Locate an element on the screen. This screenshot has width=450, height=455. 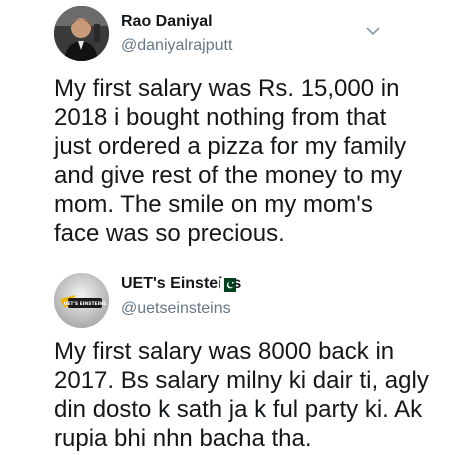
chevron-down-icon is located at coordinates (373, 31).